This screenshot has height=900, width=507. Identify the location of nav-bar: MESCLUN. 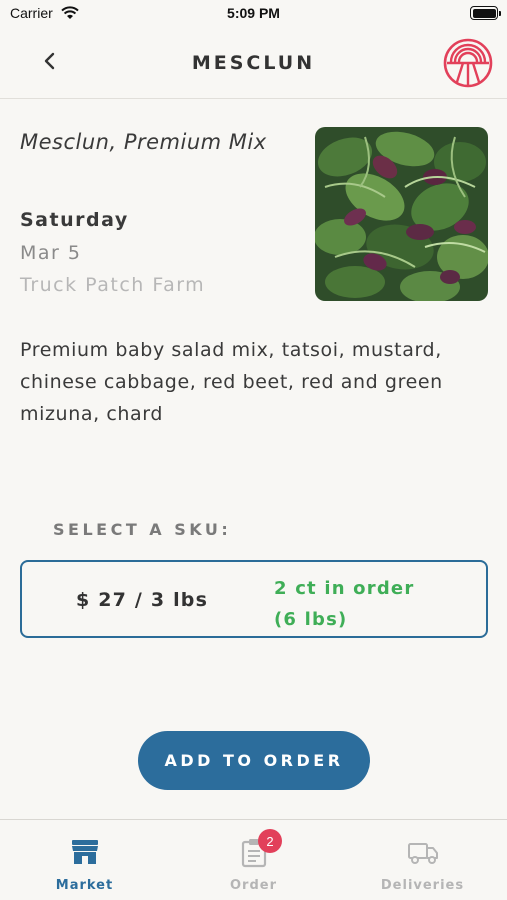
(253, 64).